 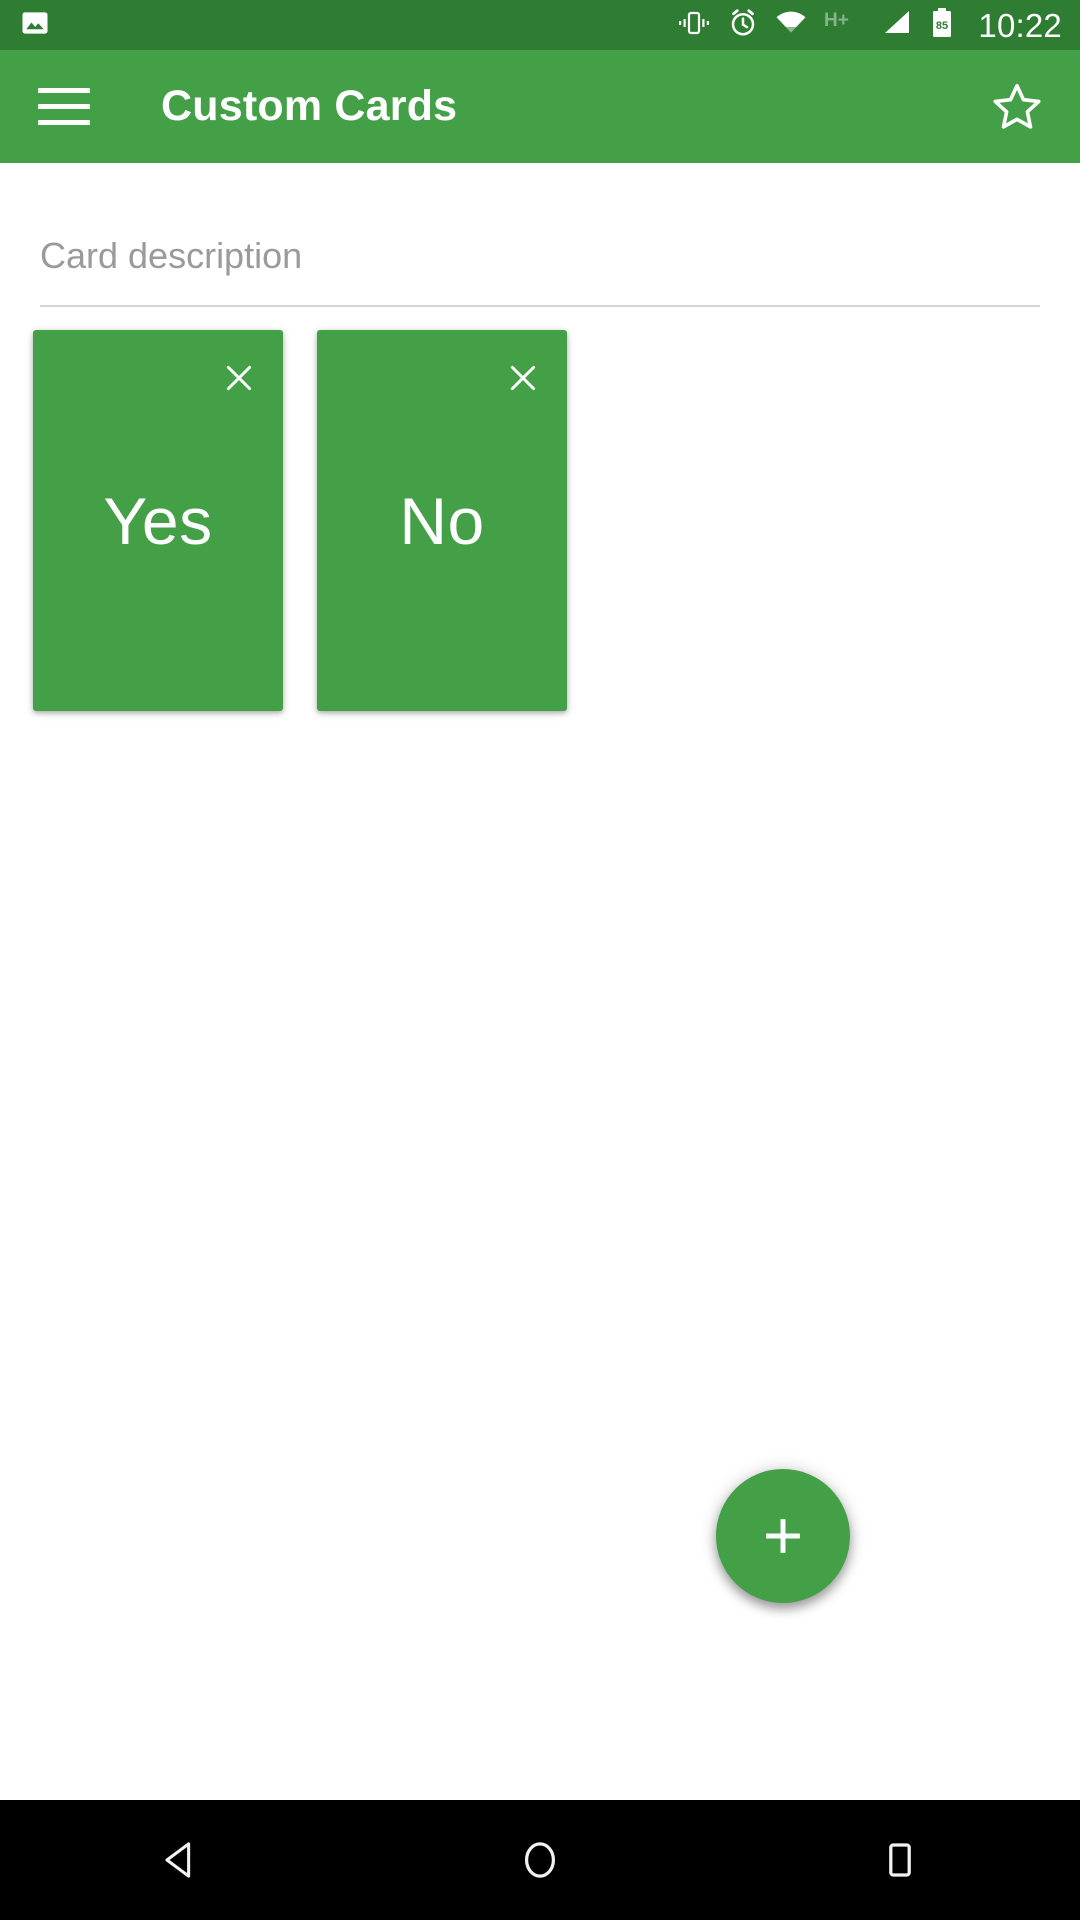 I want to click on app-toolbar: Custom Cards, so click(x=540, y=106).